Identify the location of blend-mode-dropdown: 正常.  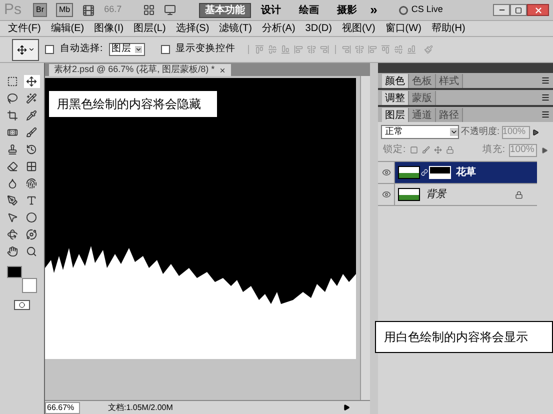
(420, 132).